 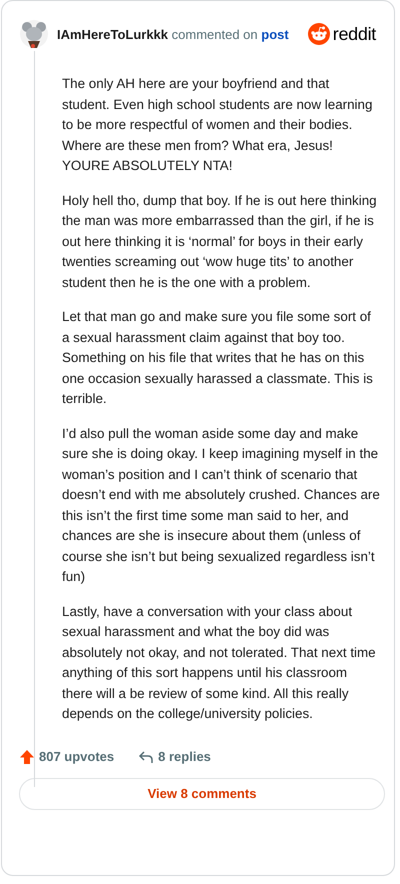 I want to click on reply-arrow-icon, so click(x=146, y=756).